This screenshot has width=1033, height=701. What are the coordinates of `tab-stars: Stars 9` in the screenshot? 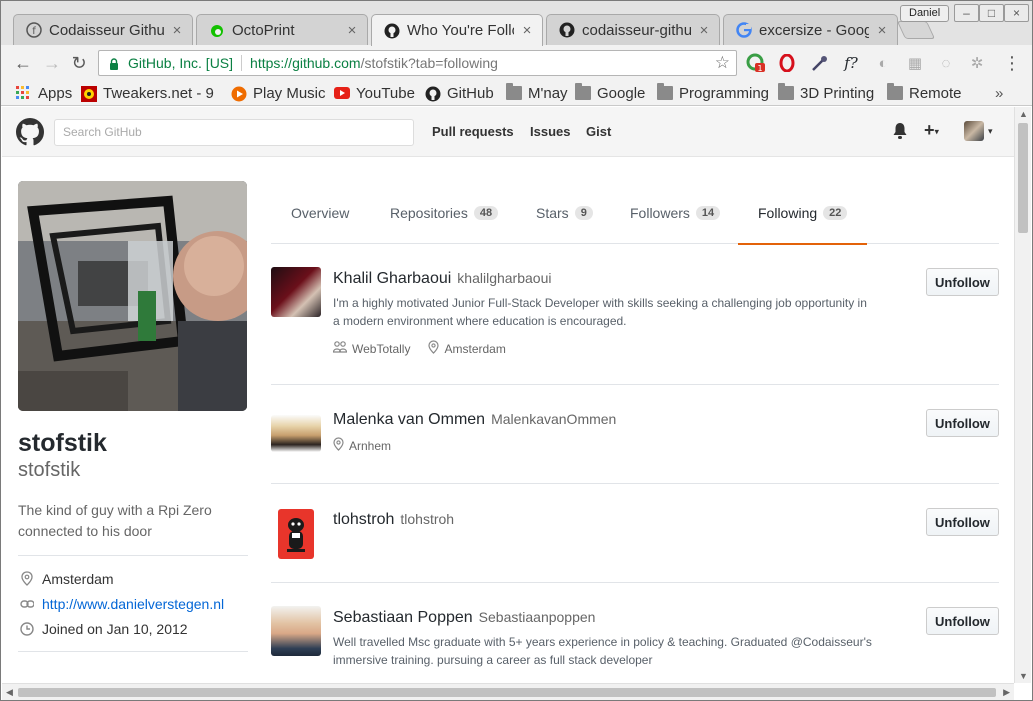 It's located at (564, 212).